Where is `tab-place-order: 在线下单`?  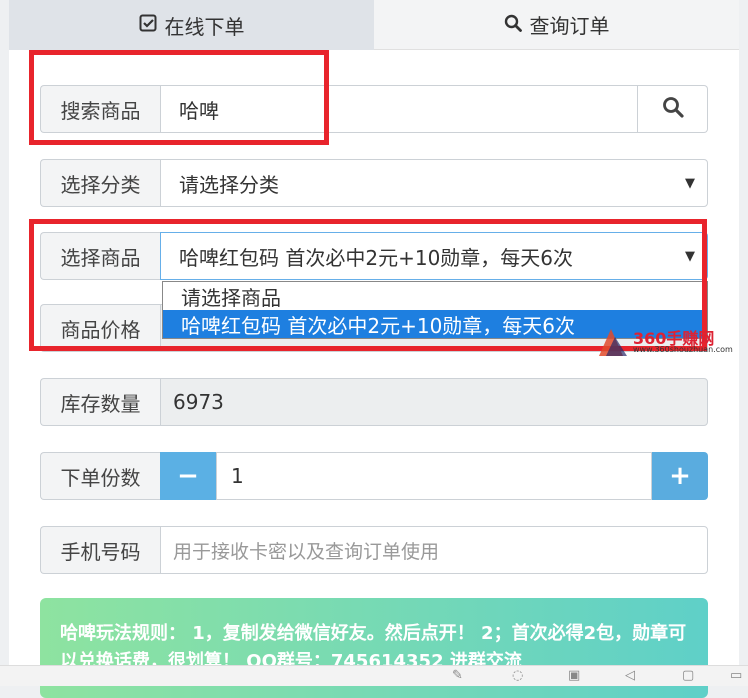 tab-place-order: 在线下单 is located at coordinates (191, 25).